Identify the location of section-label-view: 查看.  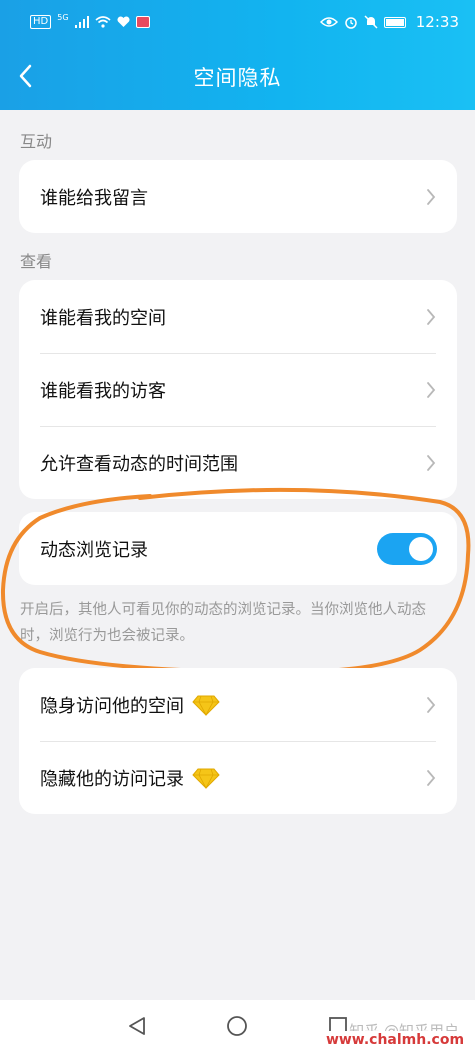
(36, 261).